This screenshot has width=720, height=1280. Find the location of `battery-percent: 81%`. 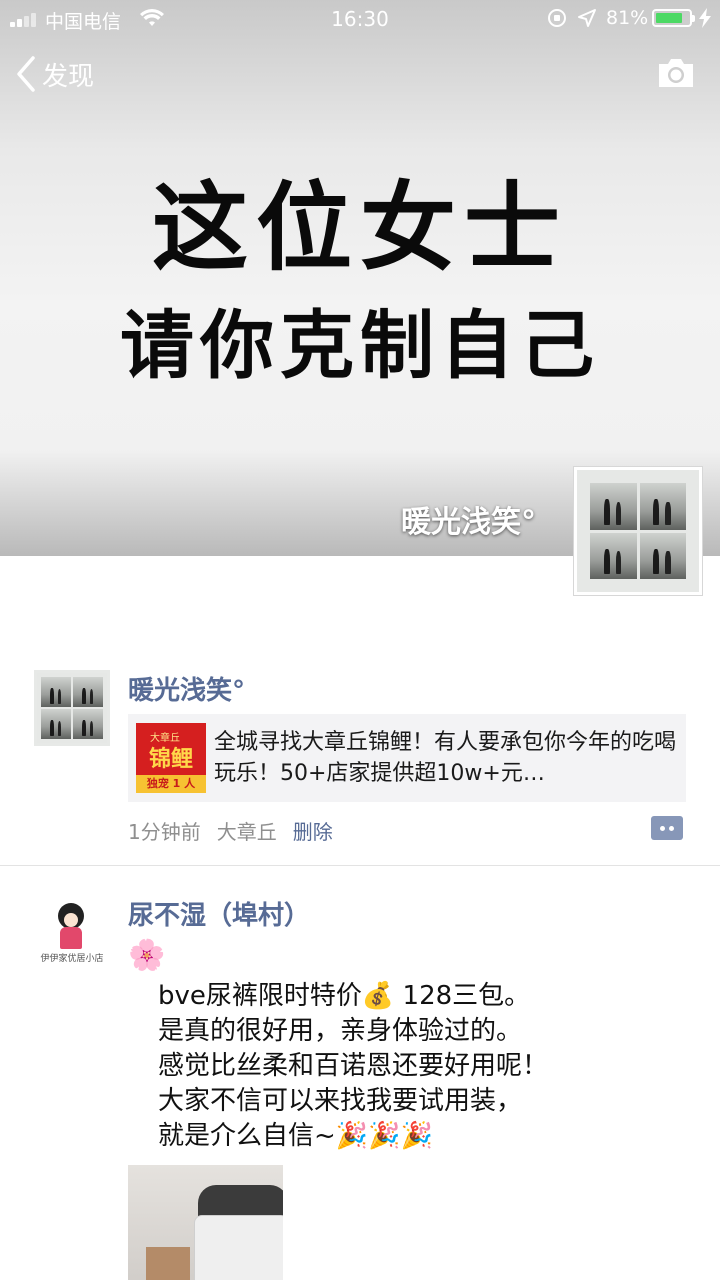

battery-percent: 81% is located at coordinates (627, 18).